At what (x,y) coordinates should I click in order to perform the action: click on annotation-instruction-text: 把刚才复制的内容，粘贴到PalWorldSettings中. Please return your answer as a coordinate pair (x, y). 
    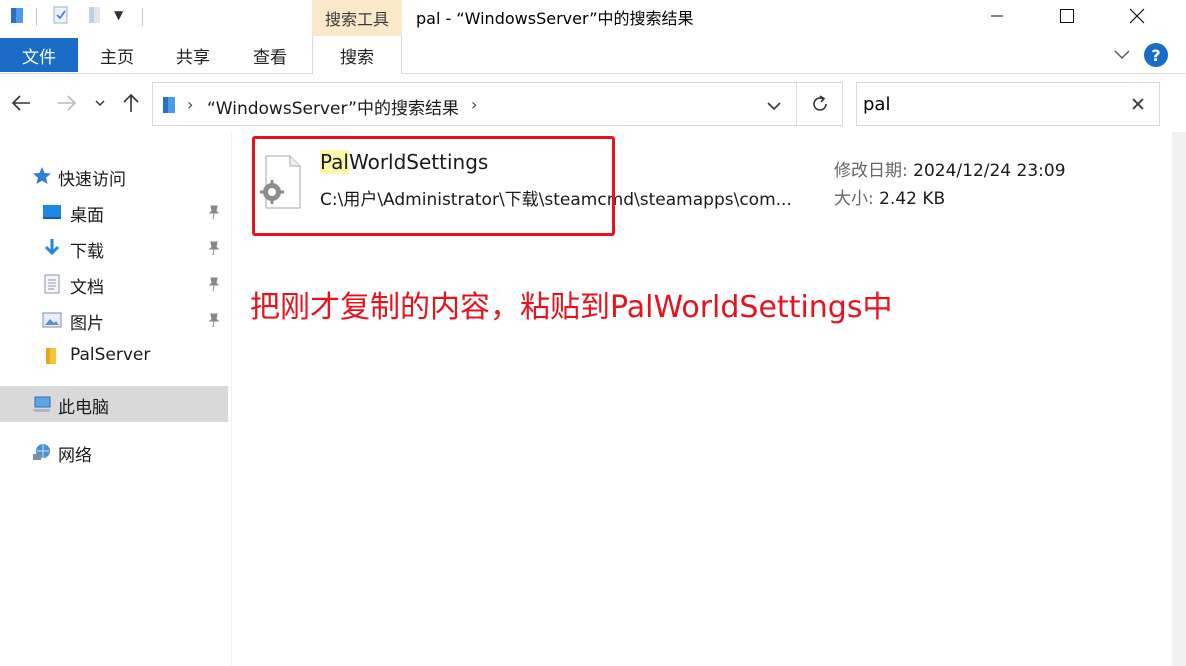
    Looking at the image, I should click on (571, 307).